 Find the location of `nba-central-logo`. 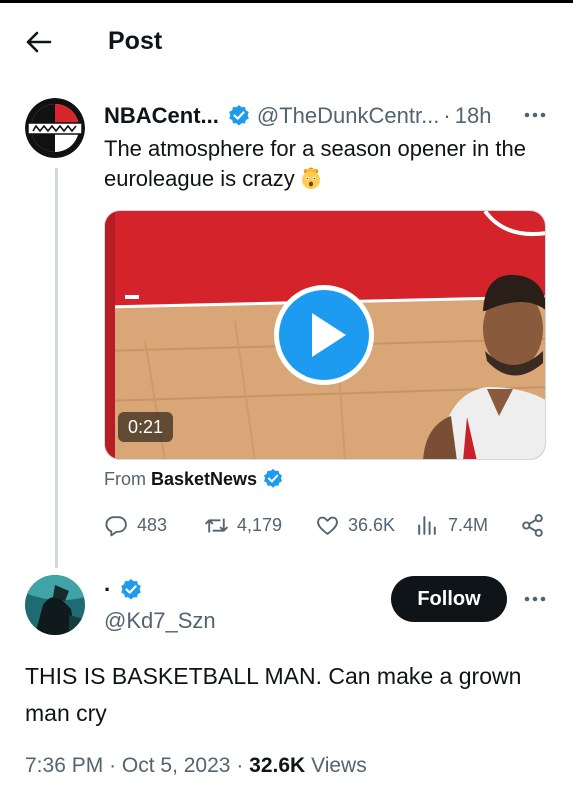

nba-central-logo is located at coordinates (55, 128).